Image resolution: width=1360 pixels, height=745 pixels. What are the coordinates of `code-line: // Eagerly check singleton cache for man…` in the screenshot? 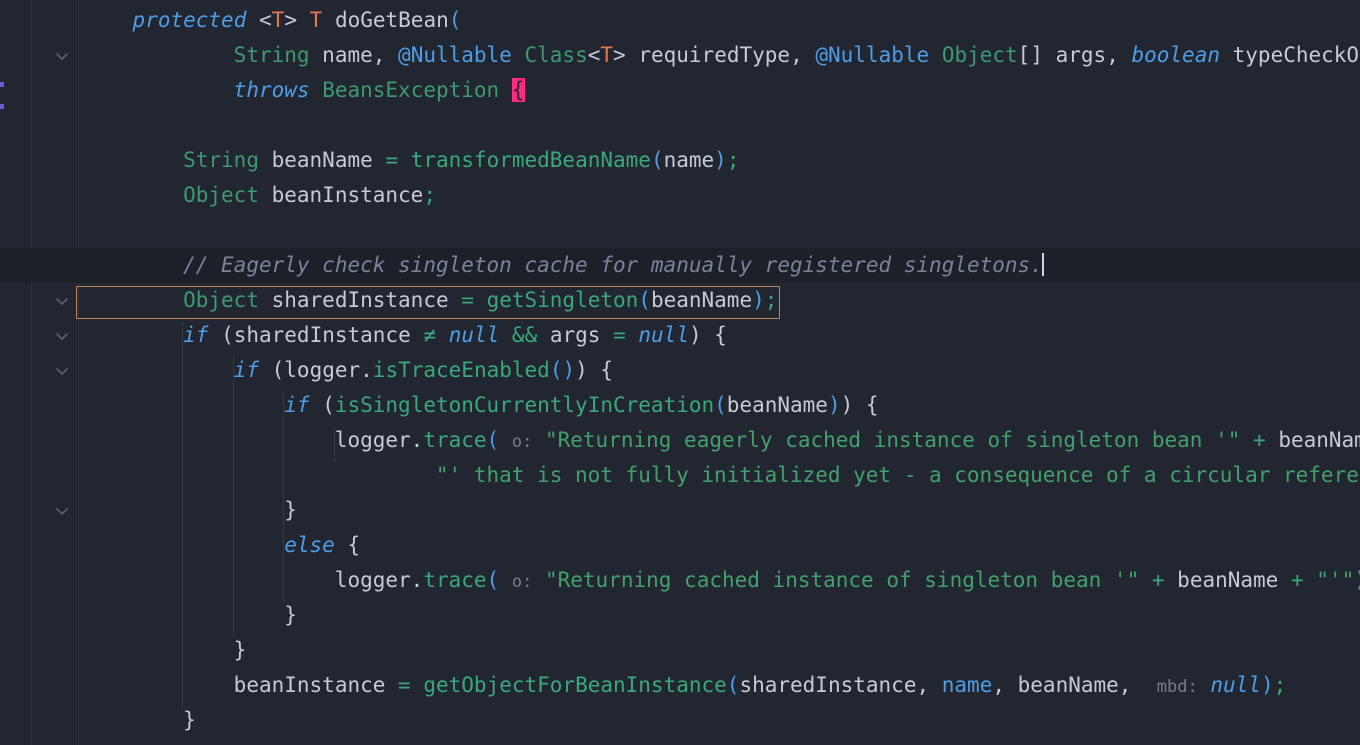 It's located at (680, 265).